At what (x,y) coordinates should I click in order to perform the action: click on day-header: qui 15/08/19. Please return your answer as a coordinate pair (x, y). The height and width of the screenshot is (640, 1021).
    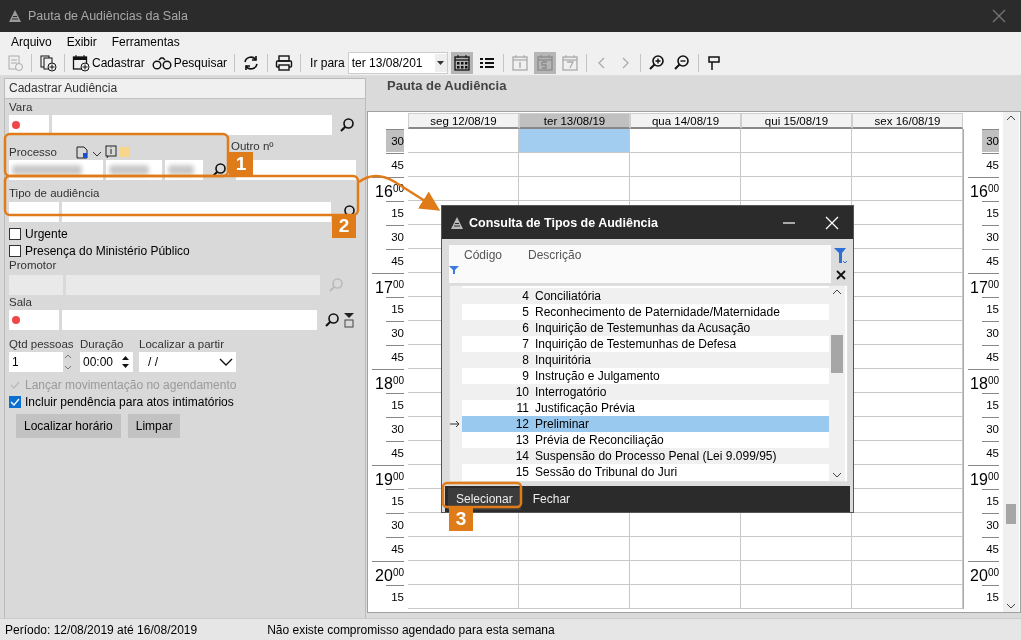
    Looking at the image, I should click on (796, 121).